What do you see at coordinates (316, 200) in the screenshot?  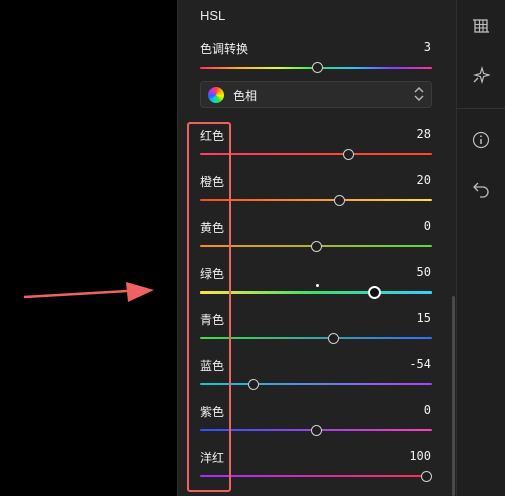 I see `channel-slider-track-orange` at bounding box center [316, 200].